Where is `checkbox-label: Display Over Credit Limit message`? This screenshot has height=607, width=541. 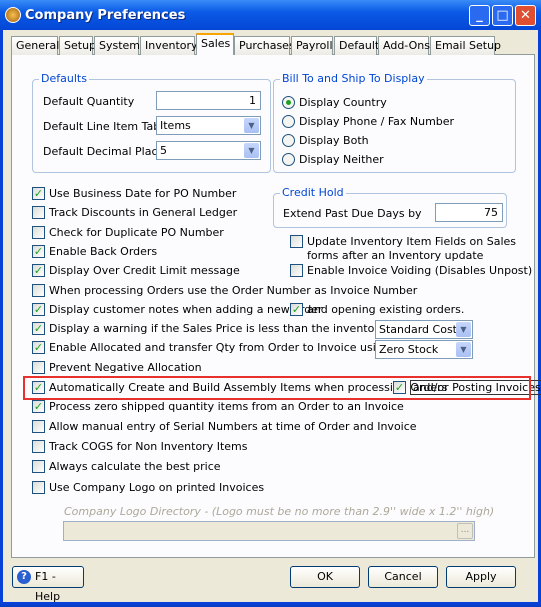
checkbox-label: Display Over Credit Limit message is located at coordinates (144, 270).